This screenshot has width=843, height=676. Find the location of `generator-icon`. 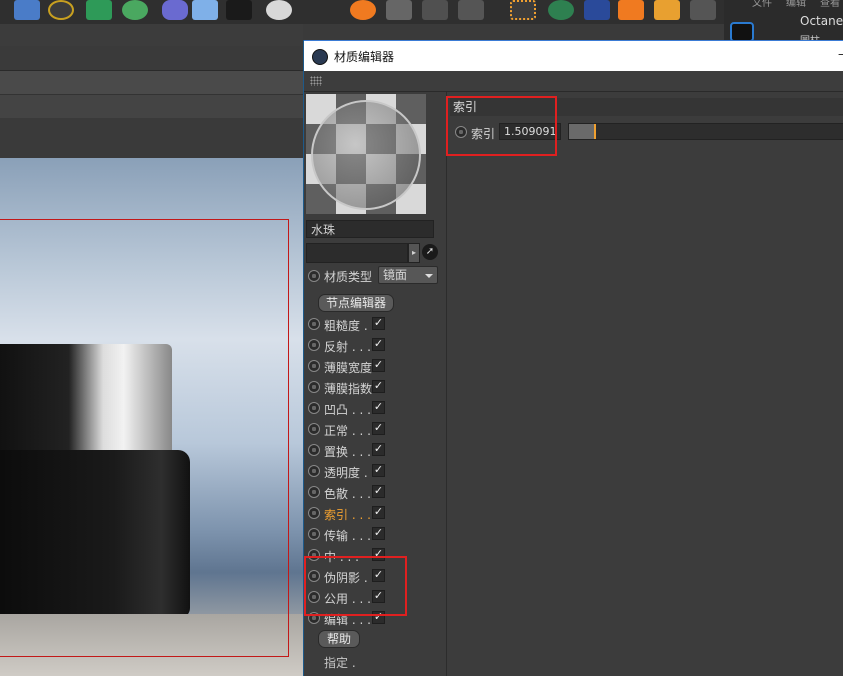

generator-icon is located at coordinates (135, 10).